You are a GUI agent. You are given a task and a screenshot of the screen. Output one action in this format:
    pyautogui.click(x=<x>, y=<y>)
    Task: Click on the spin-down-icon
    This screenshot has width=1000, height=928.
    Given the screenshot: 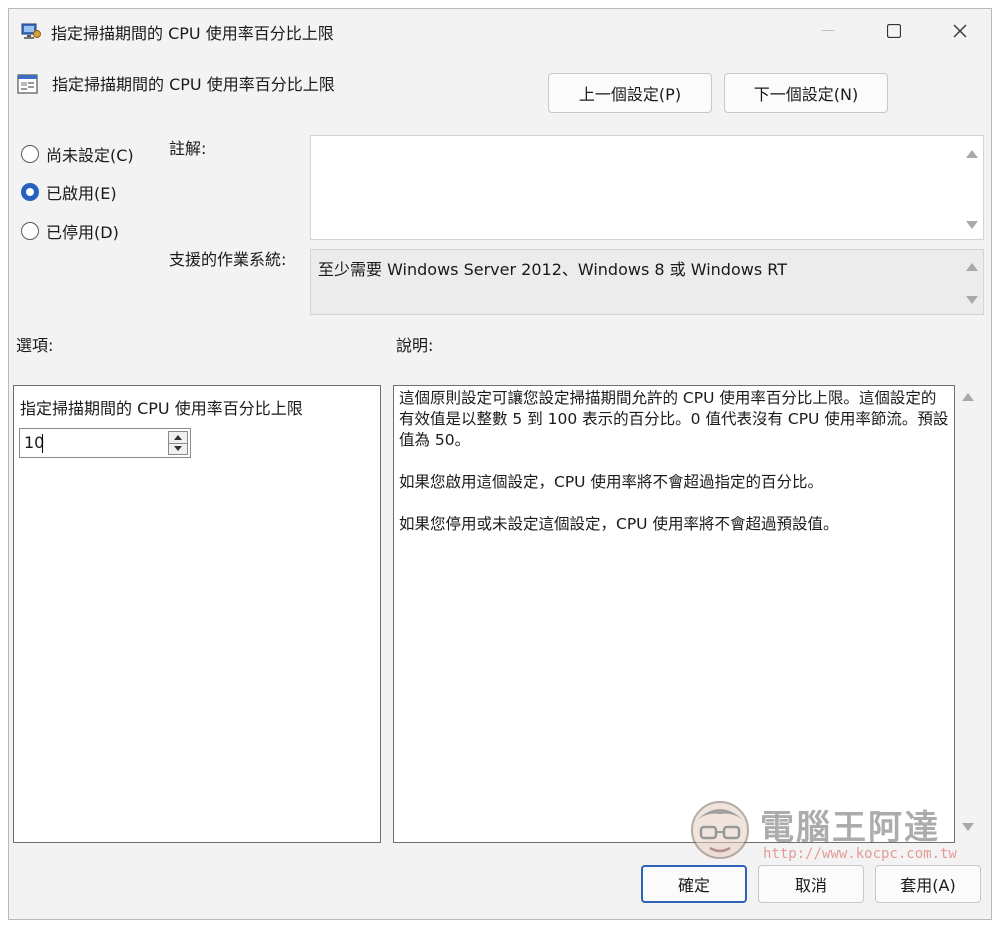 What is the action you would take?
    pyautogui.click(x=178, y=448)
    